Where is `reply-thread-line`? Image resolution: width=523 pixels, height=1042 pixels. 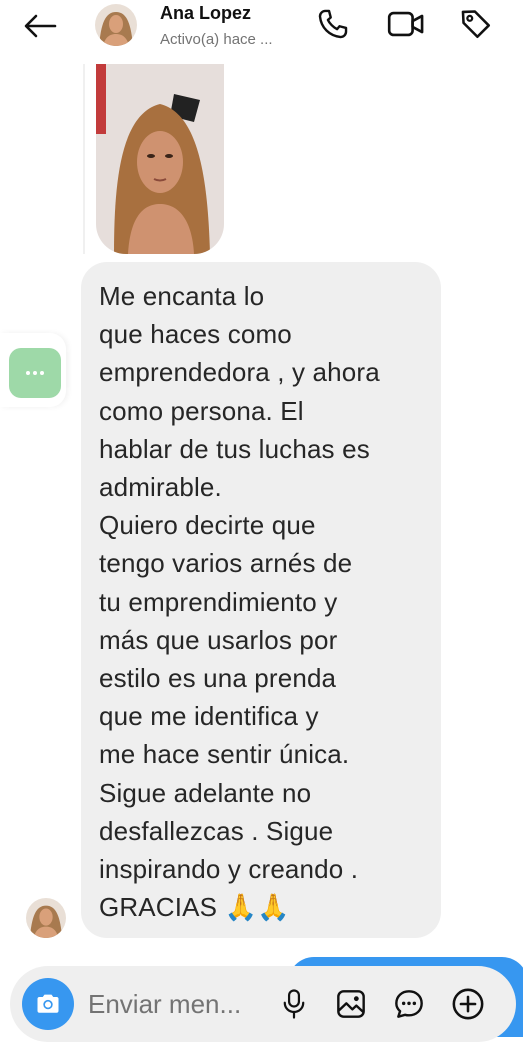 reply-thread-line is located at coordinates (84, 159).